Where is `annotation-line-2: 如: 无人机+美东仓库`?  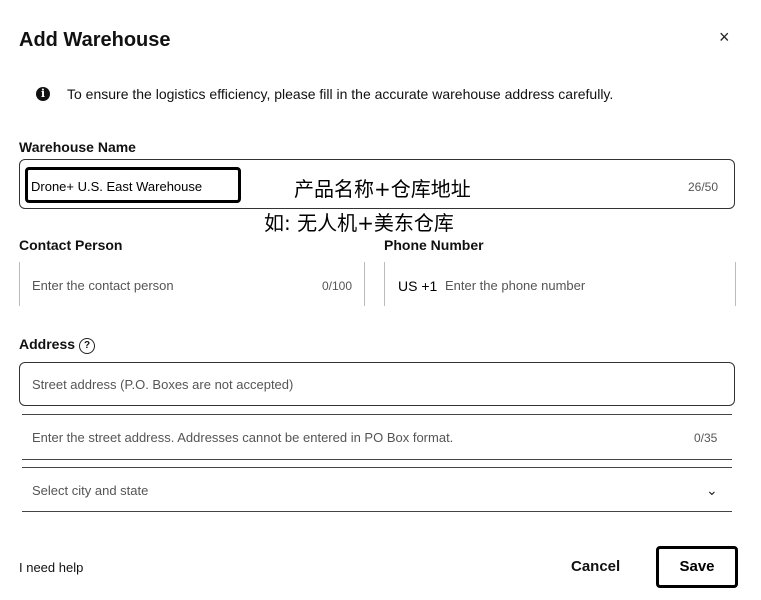 annotation-line-2: 如: 无人机+美东仓库 is located at coordinates (359, 223).